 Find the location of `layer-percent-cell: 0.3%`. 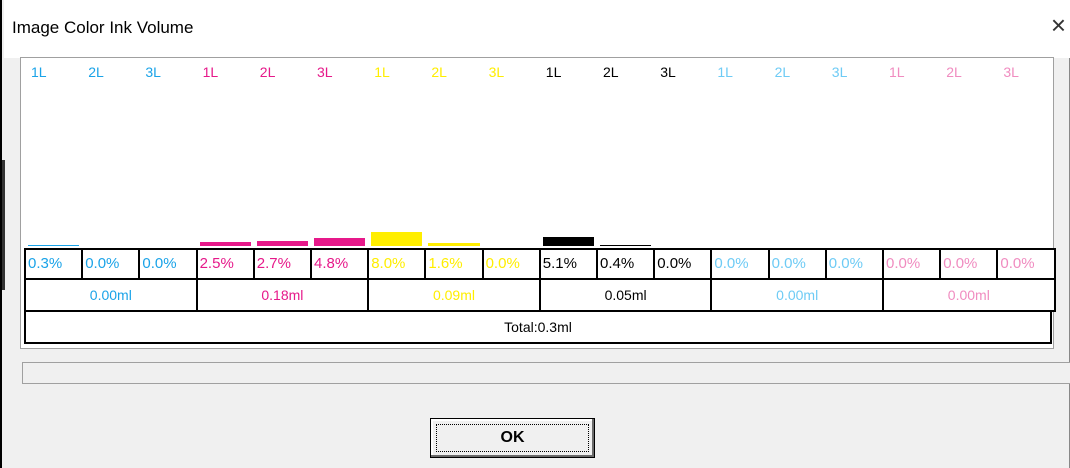

layer-percent-cell: 0.3% is located at coordinates (54, 264).